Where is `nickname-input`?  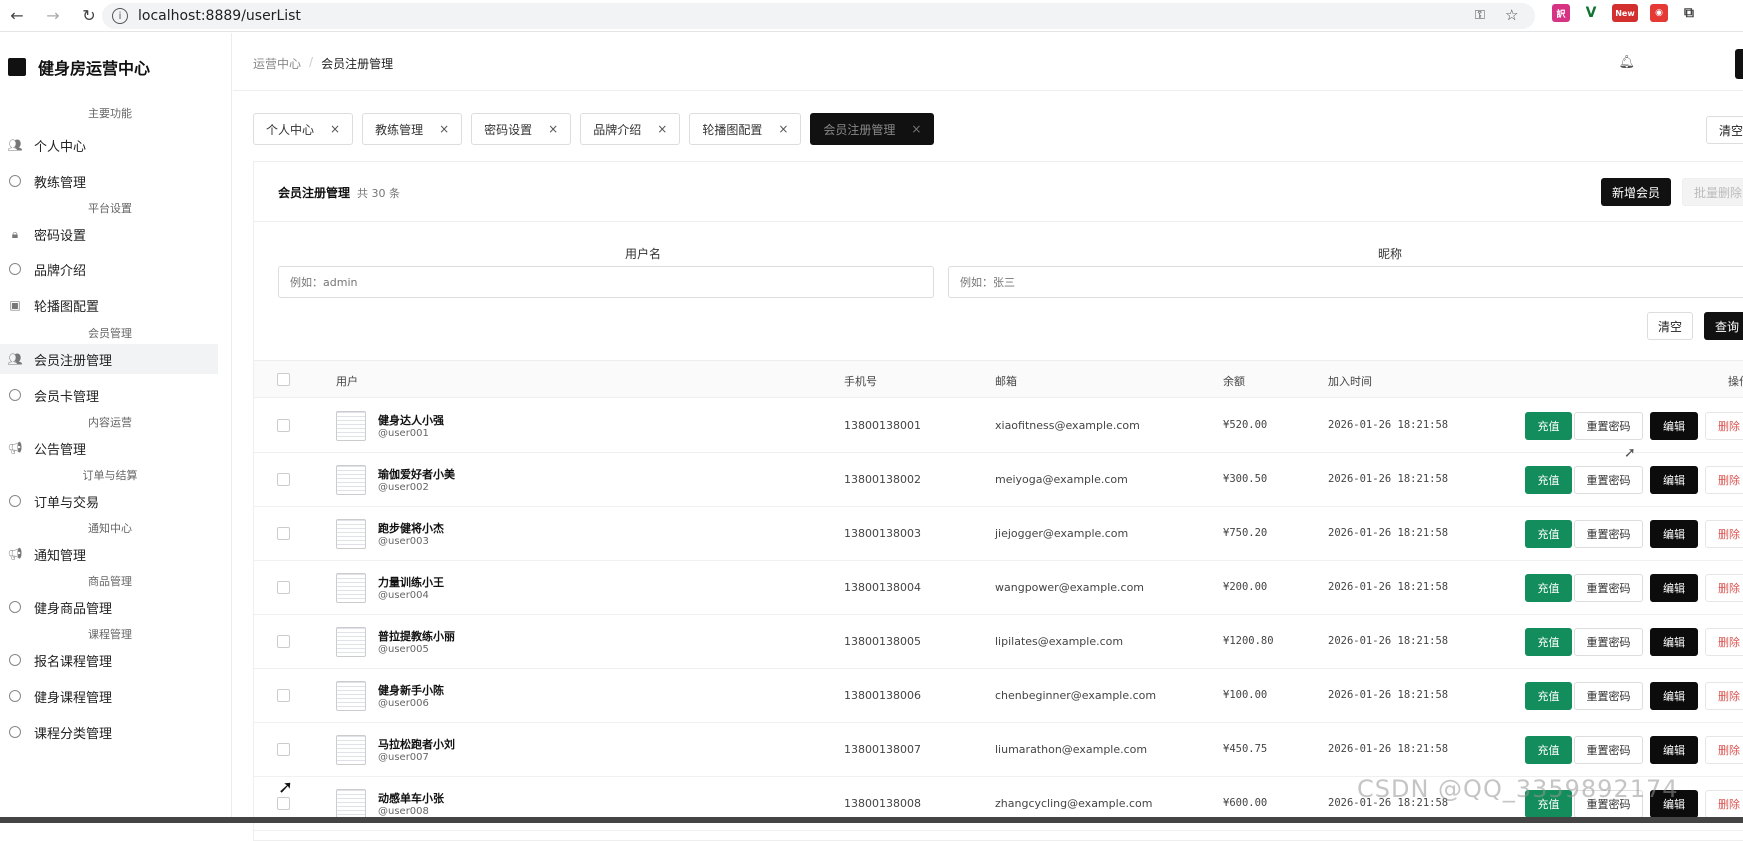 nickname-input is located at coordinates (1345, 282).